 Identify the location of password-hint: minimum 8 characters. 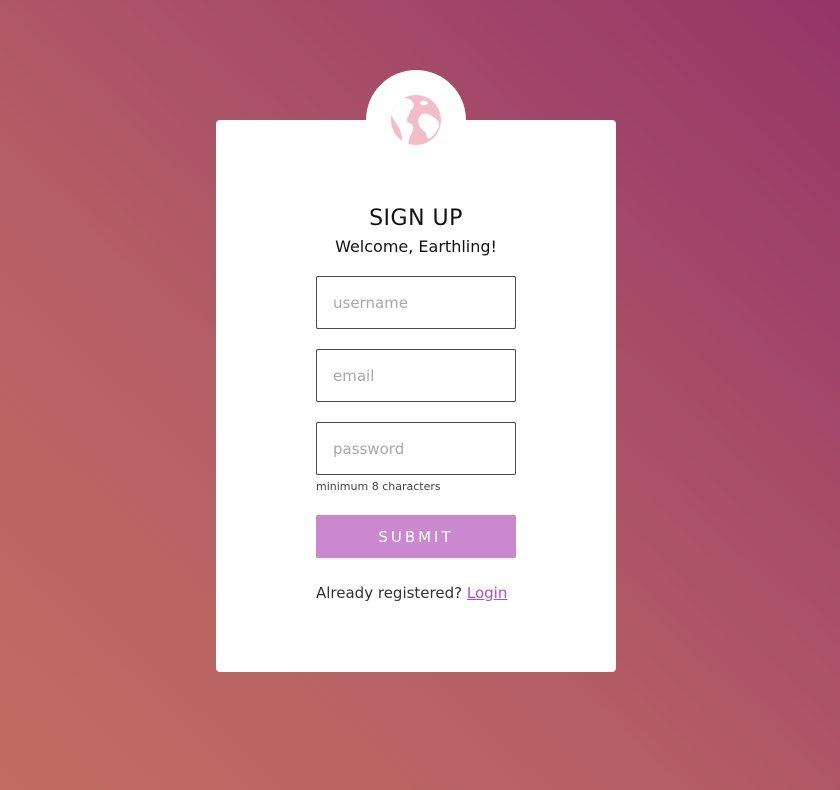
(378, 486).